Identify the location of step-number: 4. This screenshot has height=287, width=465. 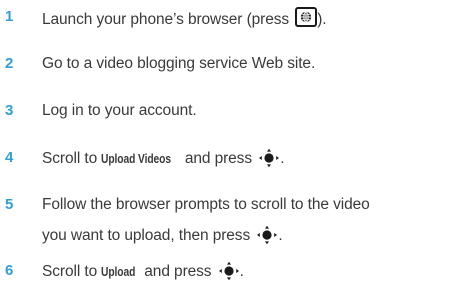
(9, 157).